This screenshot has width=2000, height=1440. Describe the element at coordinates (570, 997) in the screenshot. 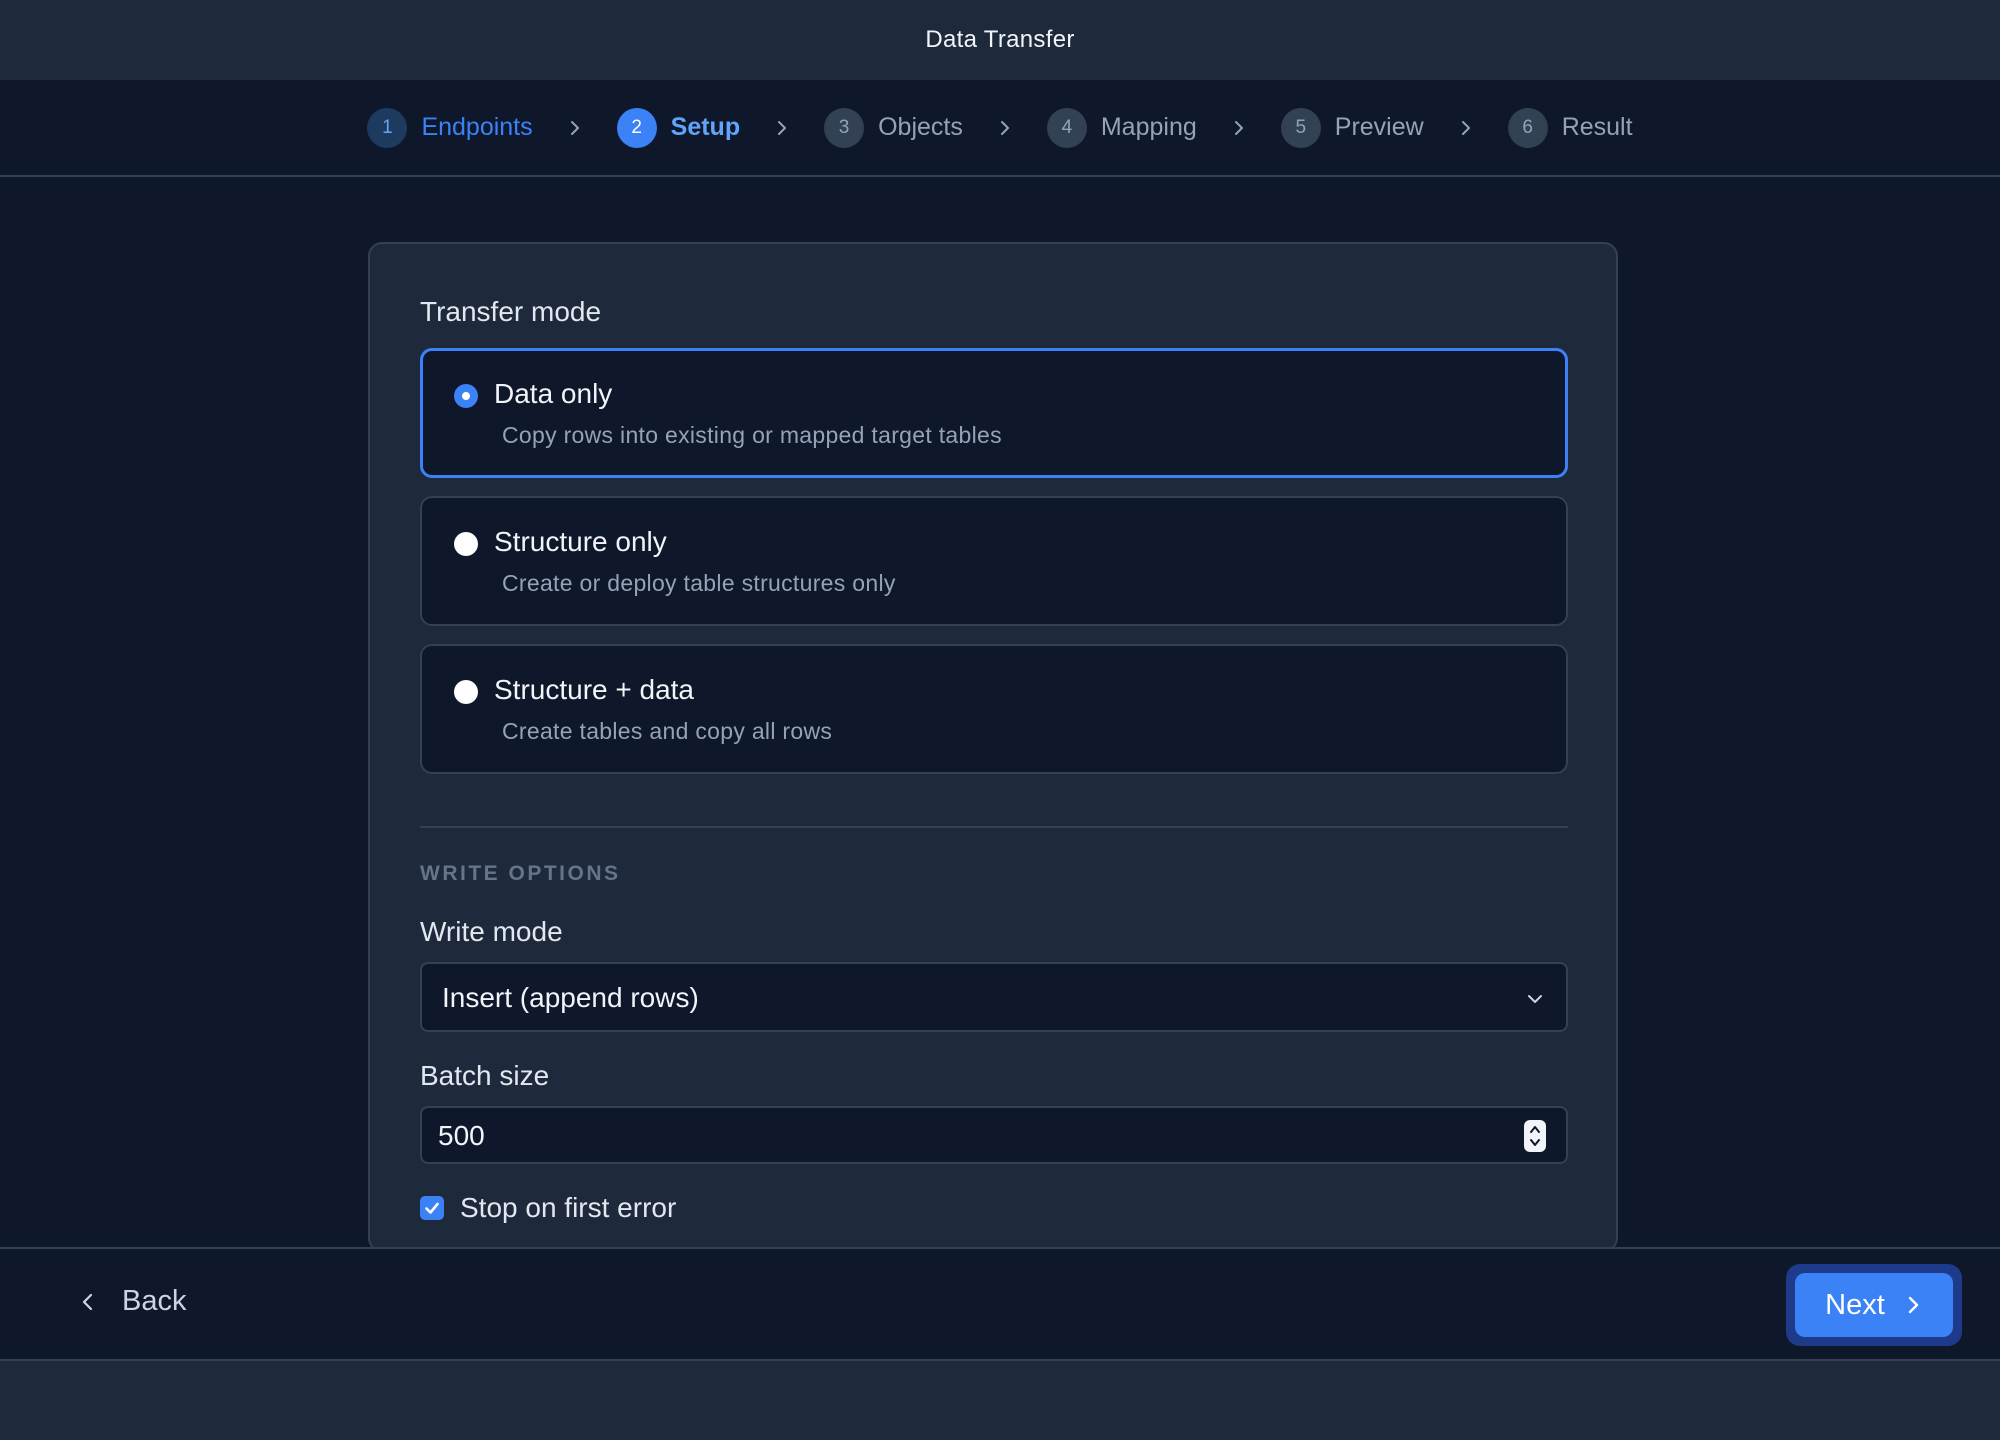

I see `write-mode-value: Insert (append rows)` at that location.